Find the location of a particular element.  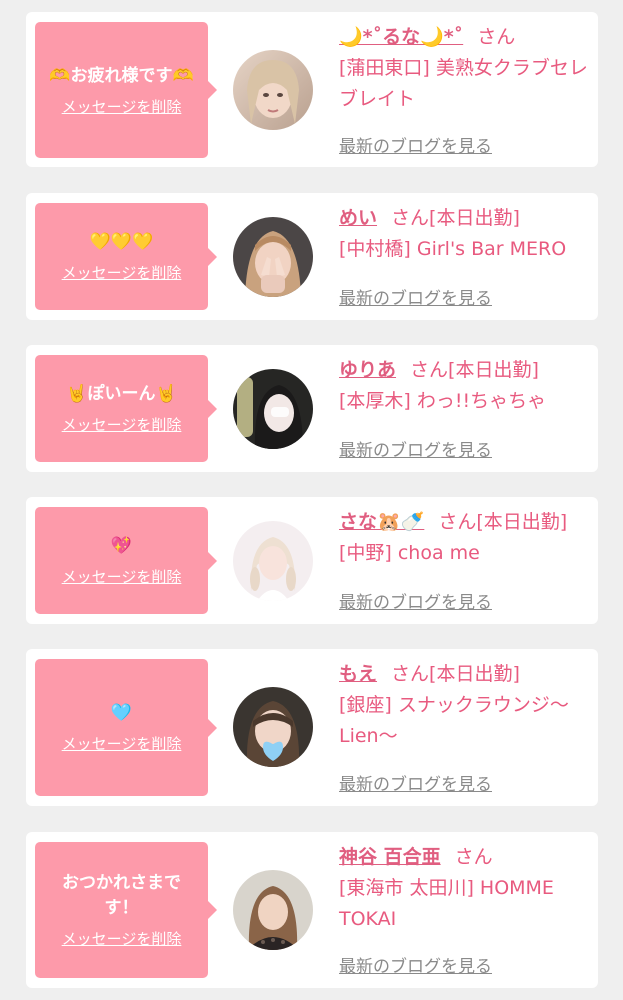

message-bubble: 🩵 メッセージを削除 is located at coordinates (126, 727).